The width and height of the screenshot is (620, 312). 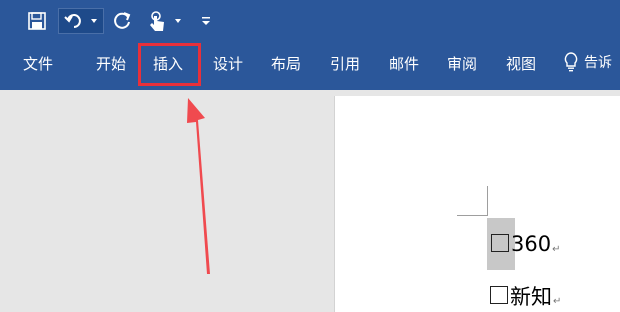 What do you see at coordinates (404, 64) in the screenshot?
I see `tab-mailings: 邮件` at bounding box center [404, 64].